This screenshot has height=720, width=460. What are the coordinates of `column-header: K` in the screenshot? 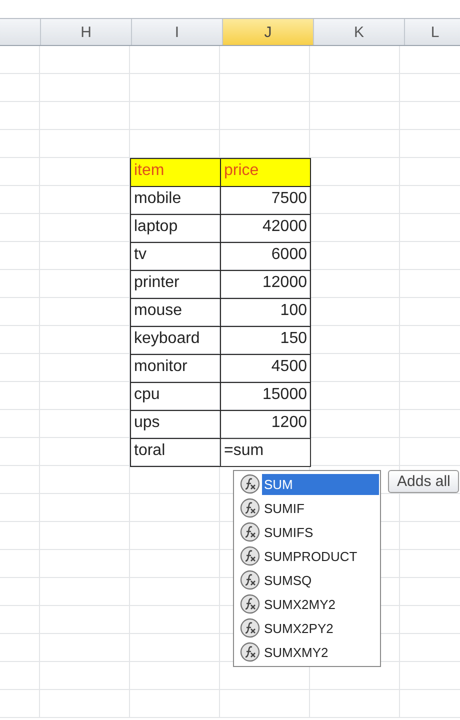 It's located at (358, 32).